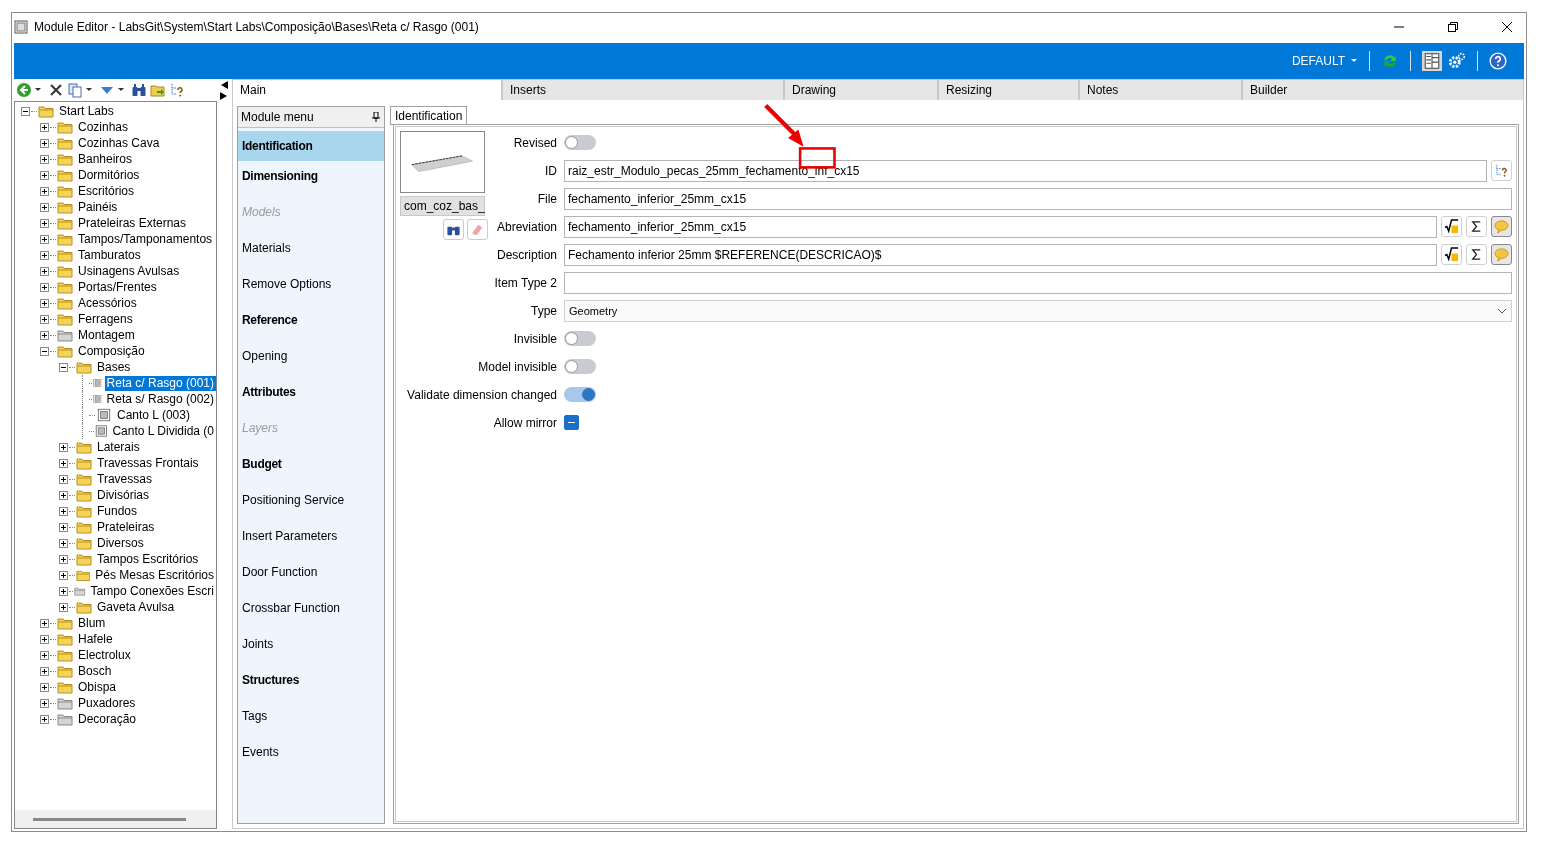 The width and height of the screenshot is (1562, 857). What do you see at coordinates (129, 271) in the screenshot?
I see `tree-item: Usinagens Avulsas` at bounding box center [129, 271].